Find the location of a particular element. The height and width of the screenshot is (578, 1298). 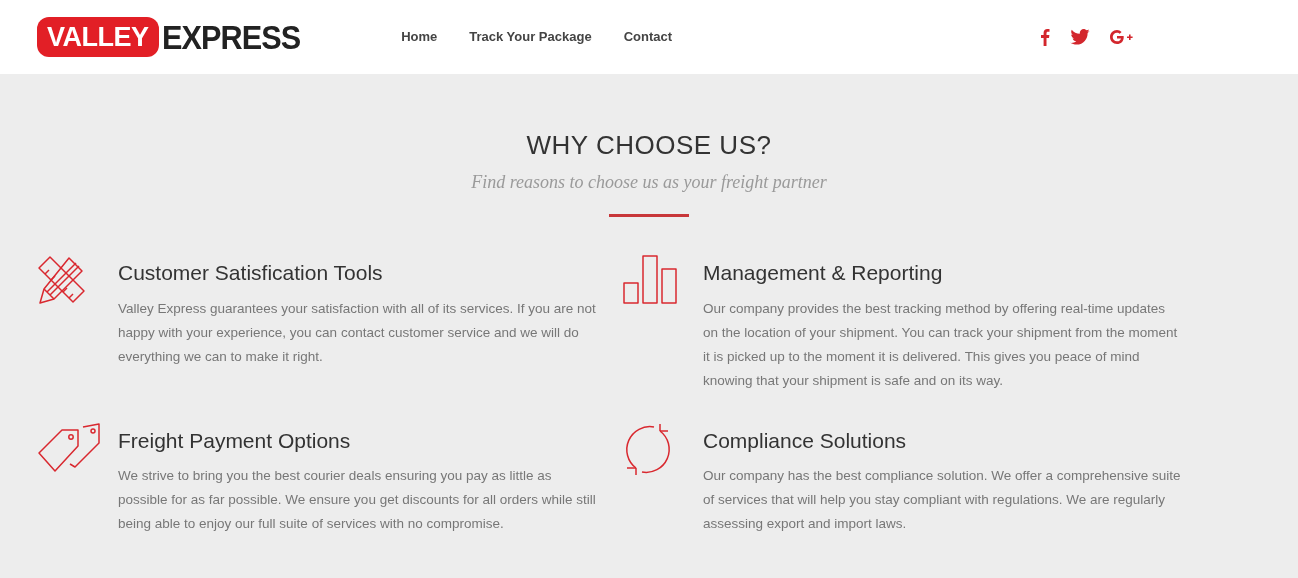

section-title: WHY CHOOSE US? is located at coordinates (649, 145).